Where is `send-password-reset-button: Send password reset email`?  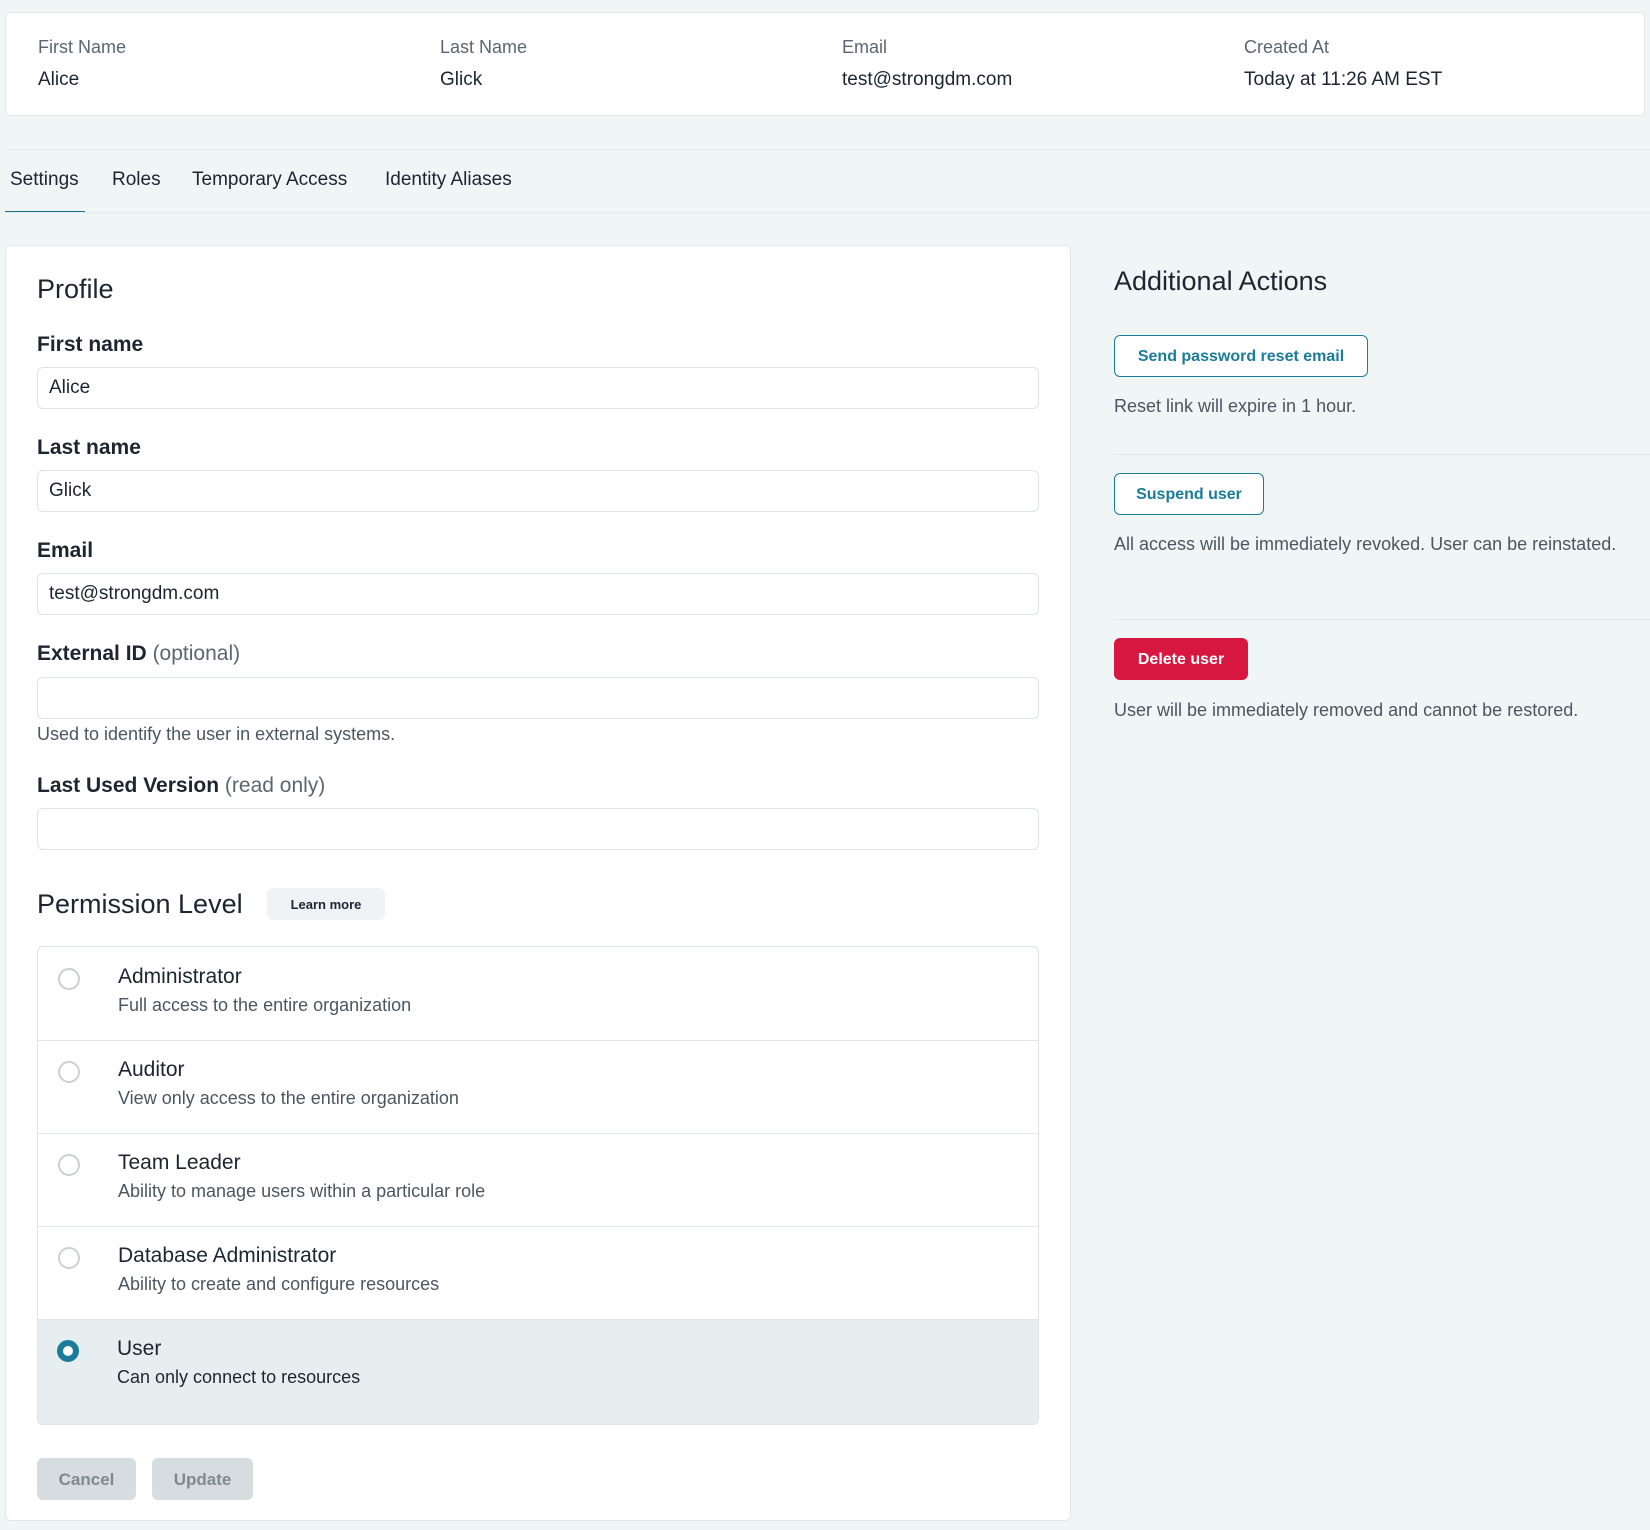 send-password-reset-button: Send password reset email is located at coordinates (1241, 356).